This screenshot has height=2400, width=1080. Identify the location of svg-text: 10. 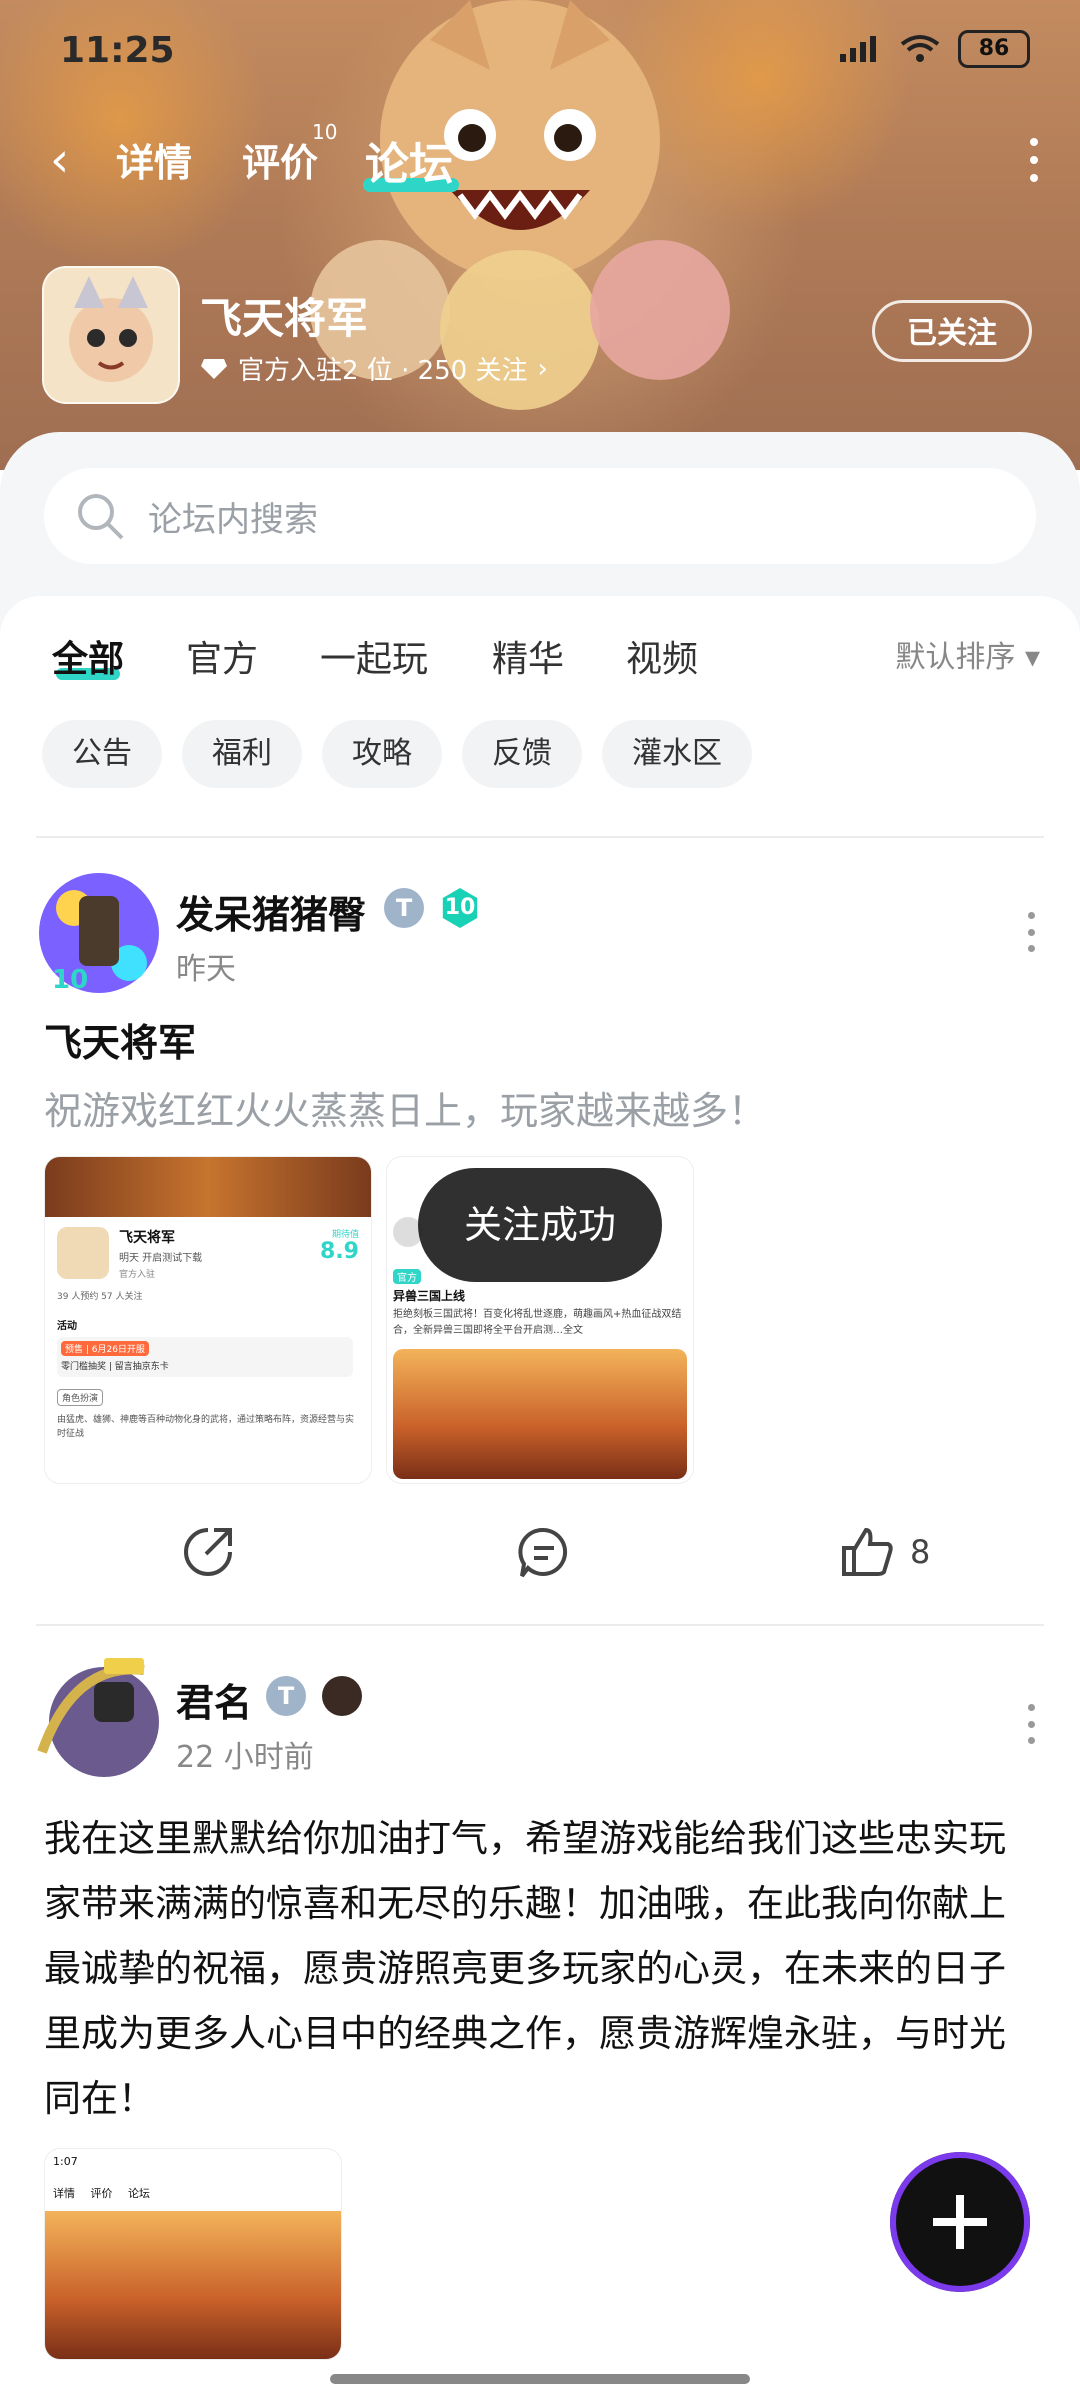
(70, 980).